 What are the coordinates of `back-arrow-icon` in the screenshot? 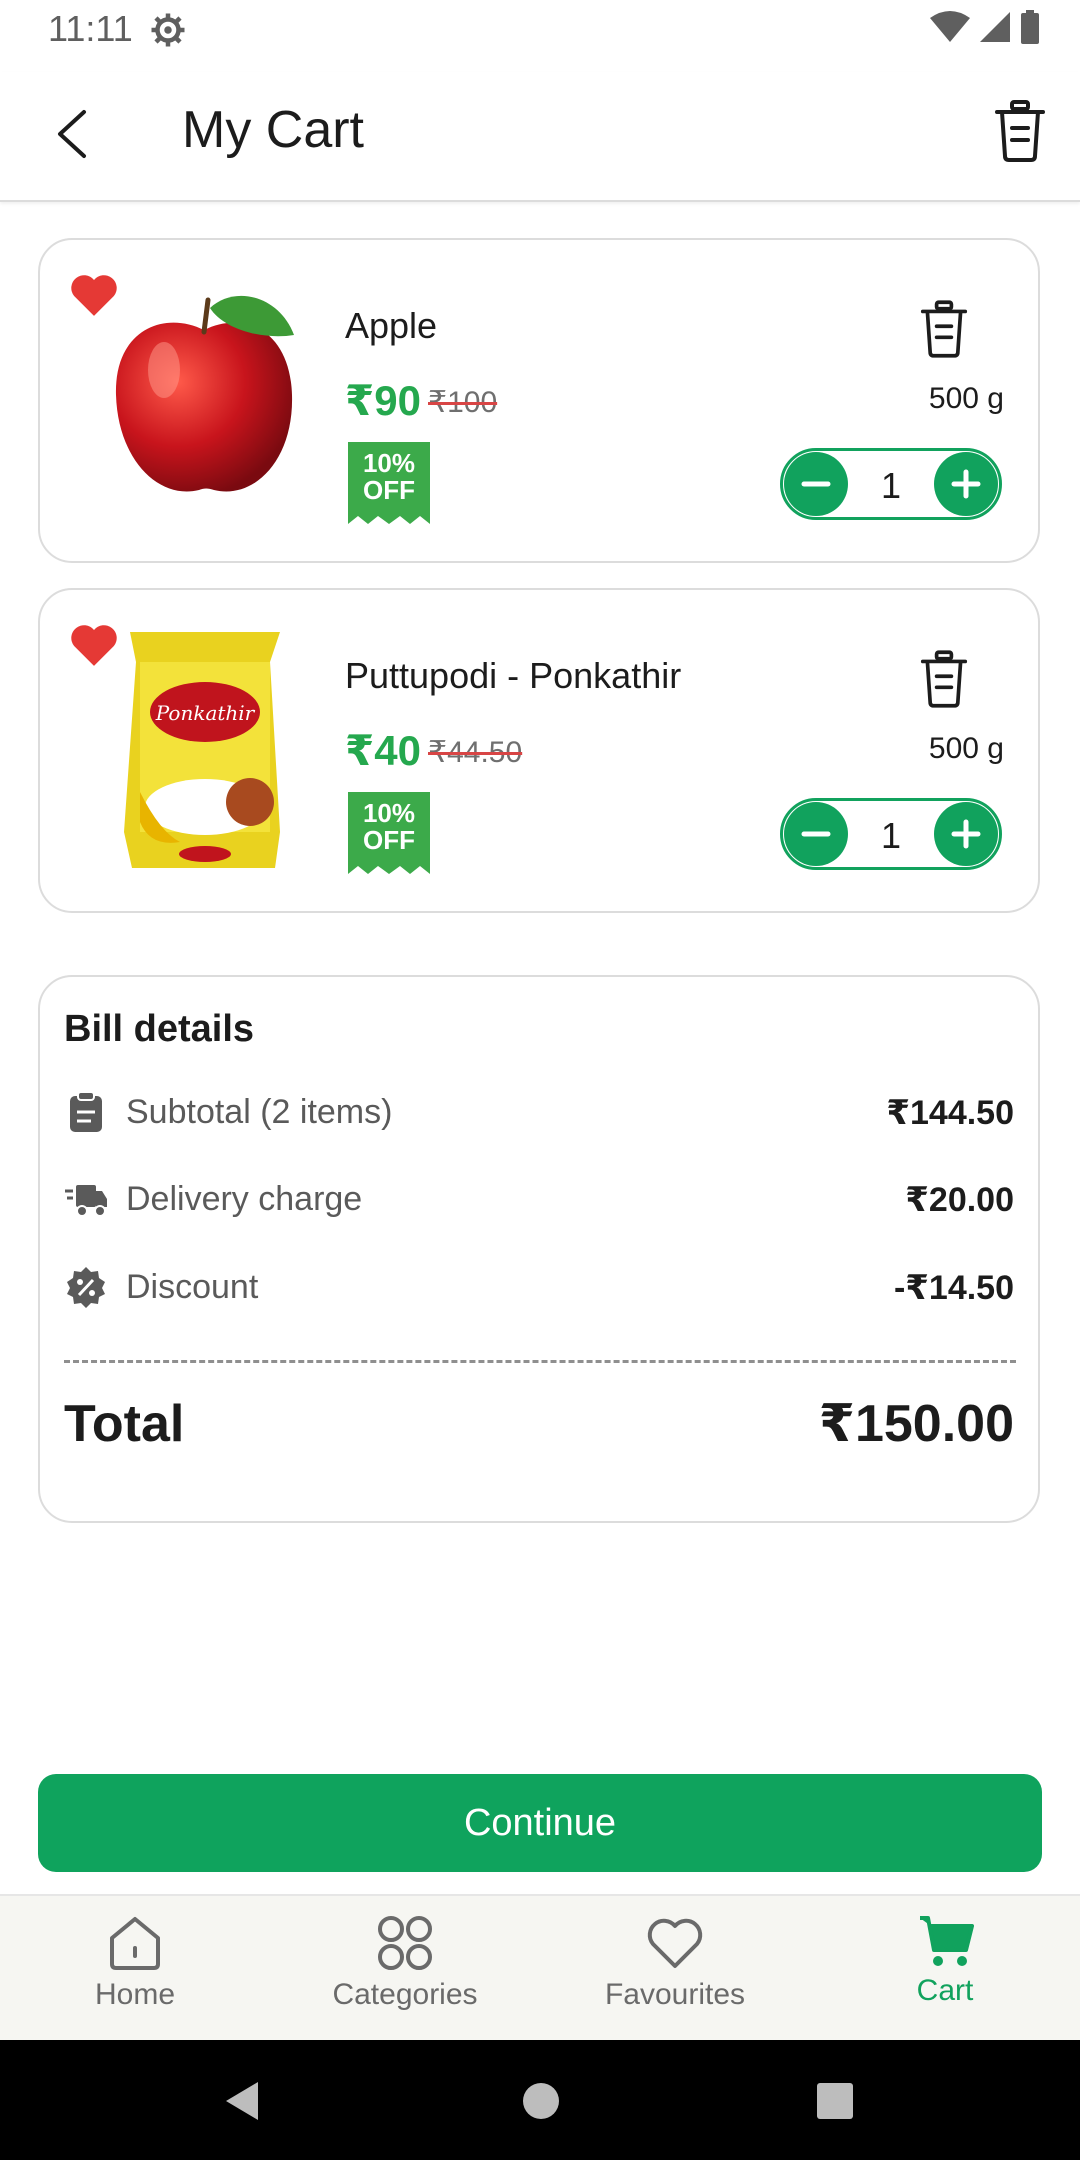 It's located at (72, 134).